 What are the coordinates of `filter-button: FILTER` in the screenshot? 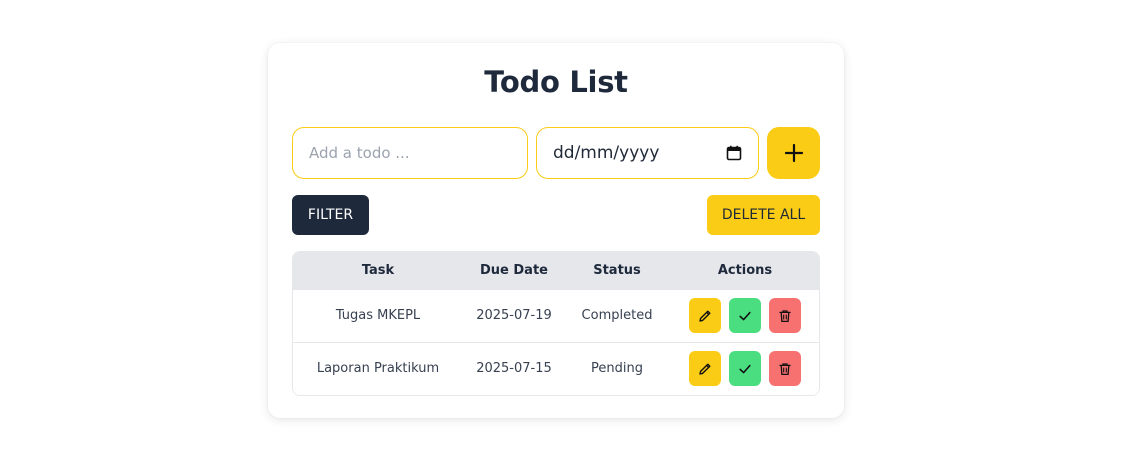 It's located at (330, 215).